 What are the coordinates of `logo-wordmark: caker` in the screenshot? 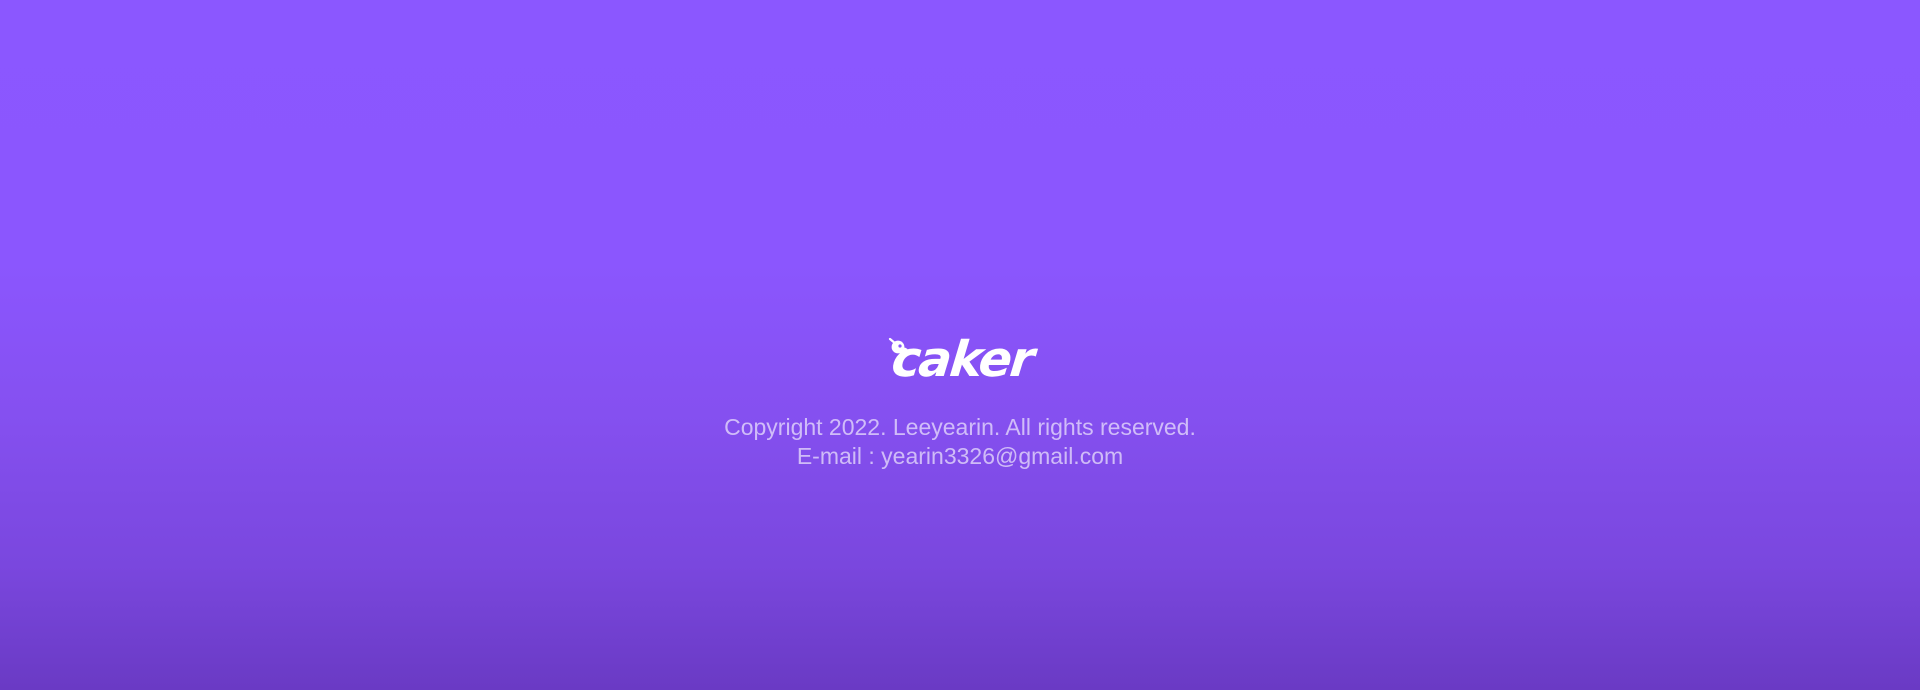 It's located at (961, 359).